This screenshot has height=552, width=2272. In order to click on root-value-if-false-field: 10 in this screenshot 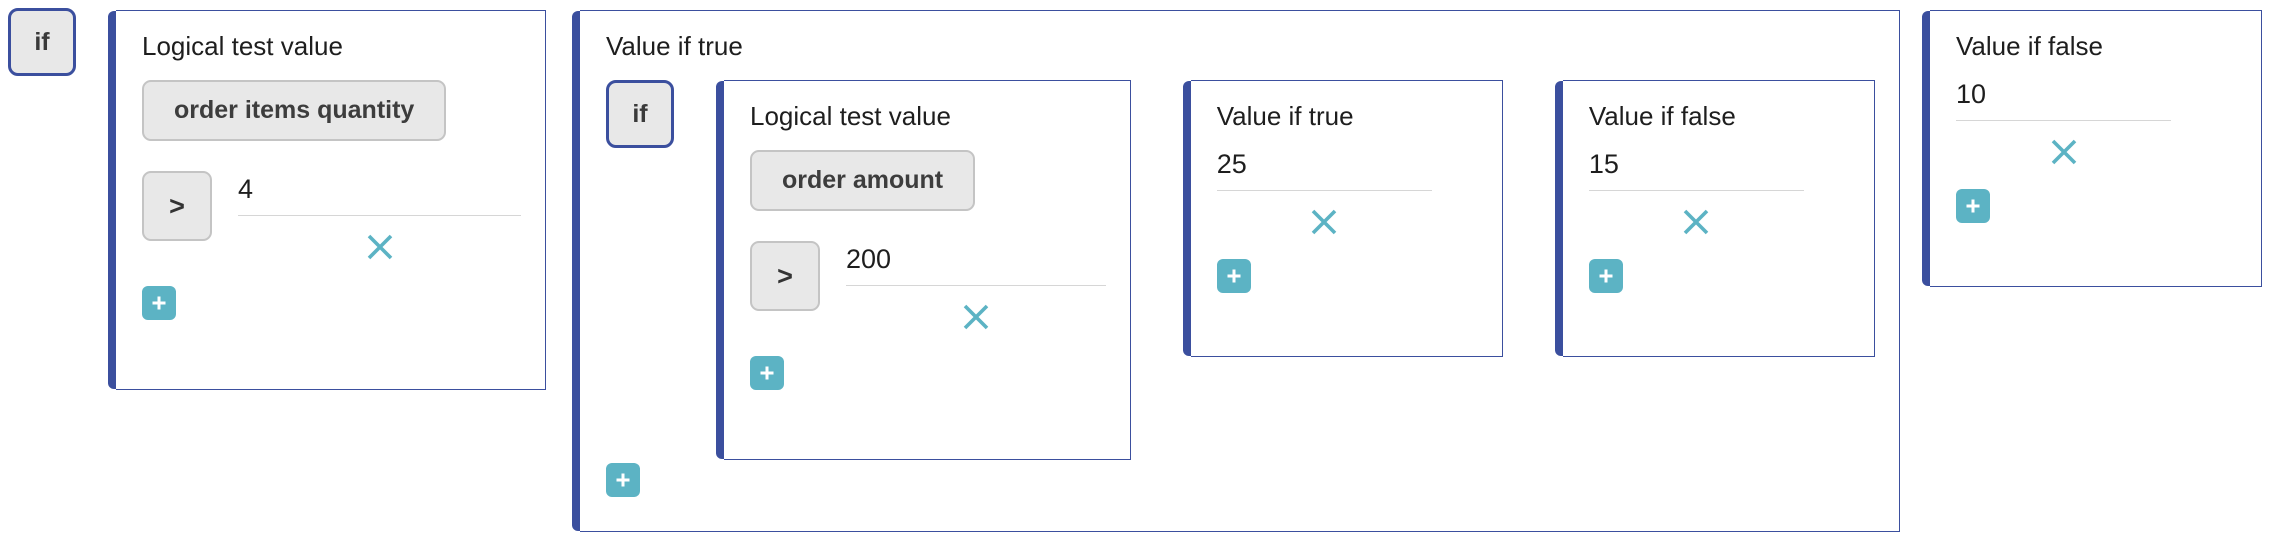, I will do `click(2063, 100)`.